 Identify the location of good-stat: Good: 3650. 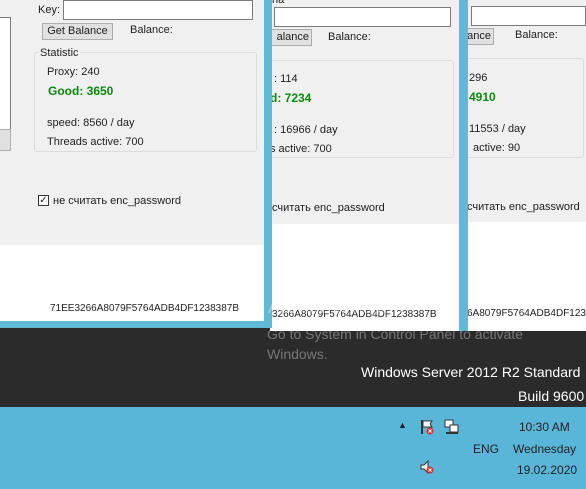
(81, 91).